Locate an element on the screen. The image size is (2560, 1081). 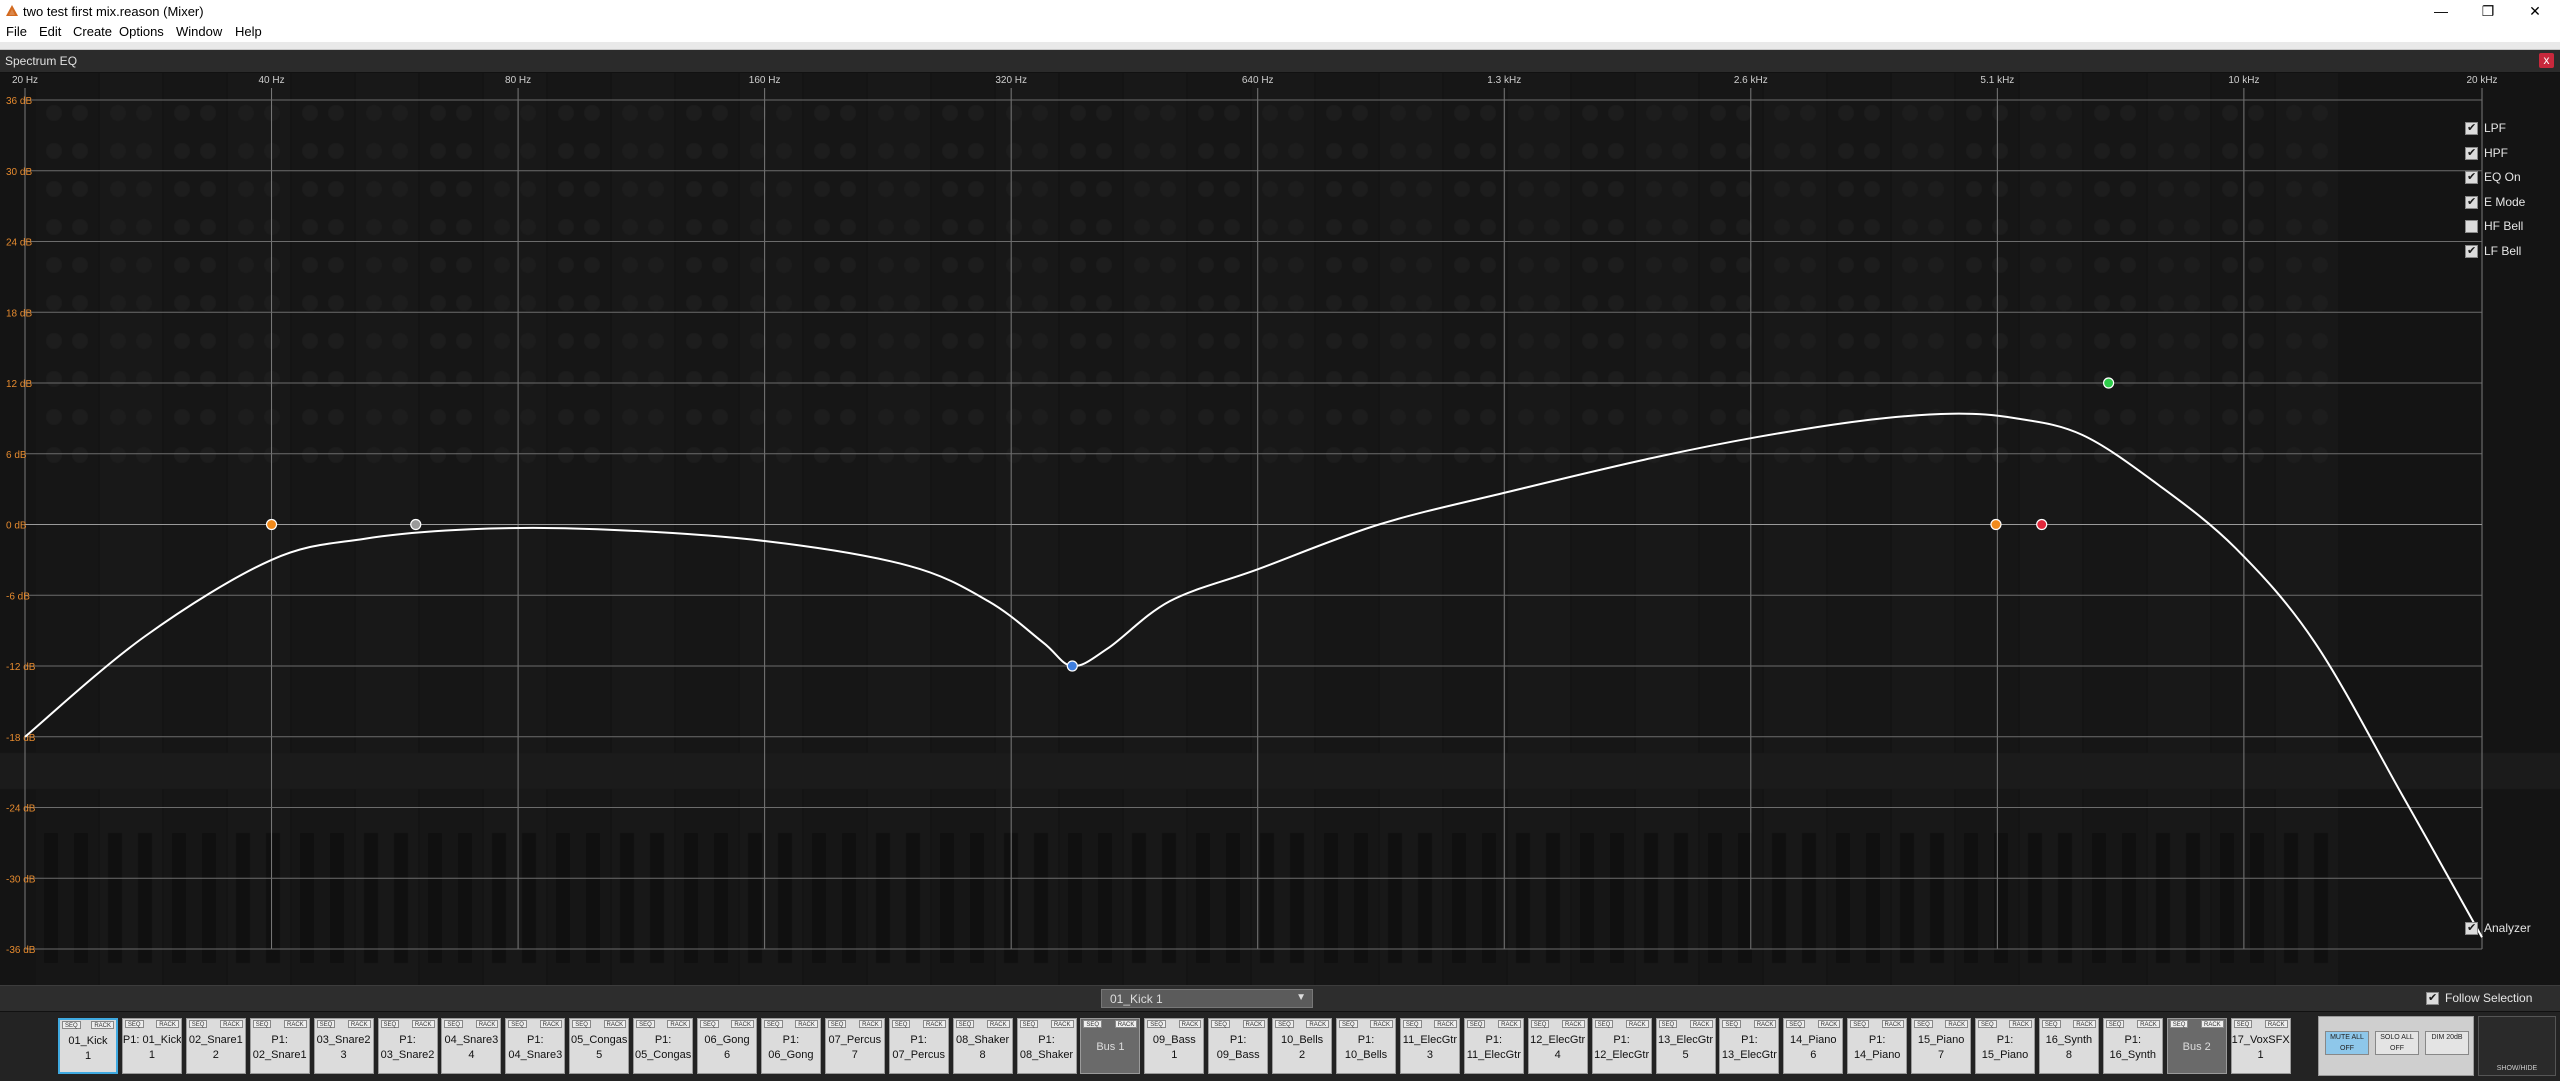
hpf-check-icon is located at coordinates (2471, 153).